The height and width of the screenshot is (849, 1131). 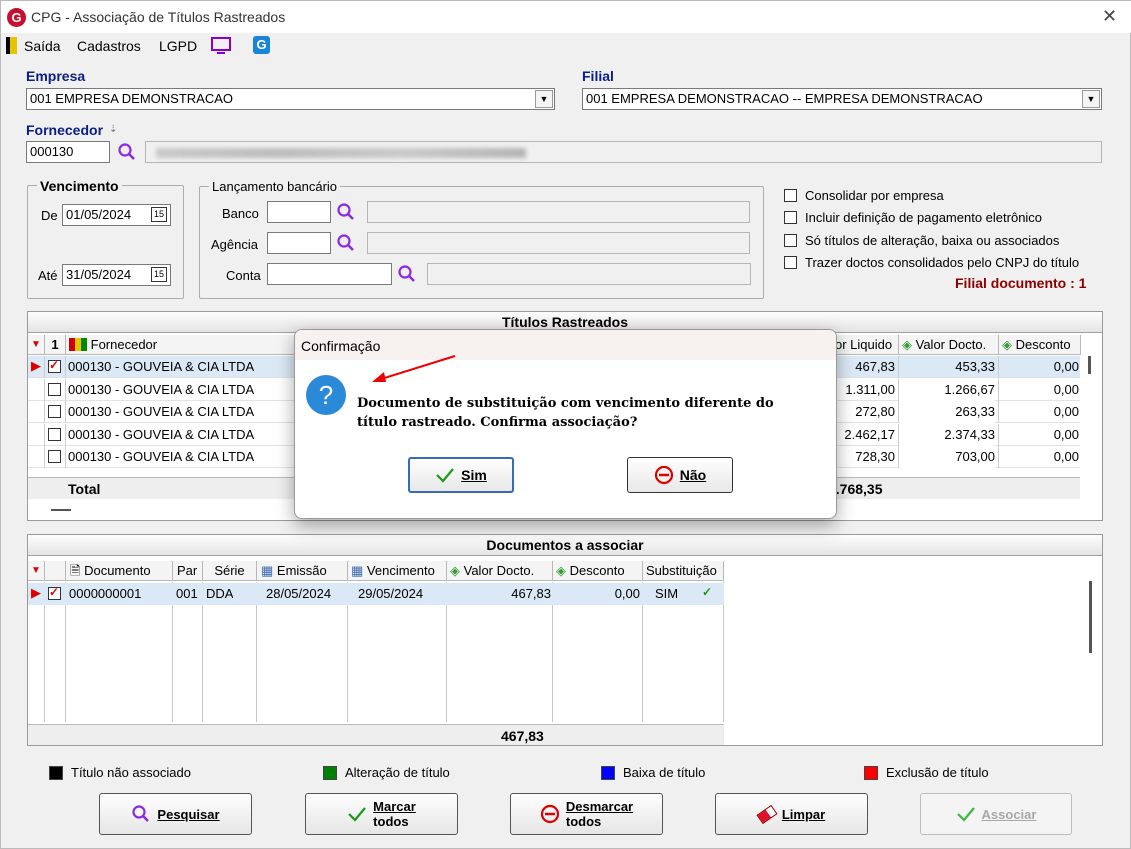 I want to click on legend-changed: Alteração de título, so click(x=386, y=772).